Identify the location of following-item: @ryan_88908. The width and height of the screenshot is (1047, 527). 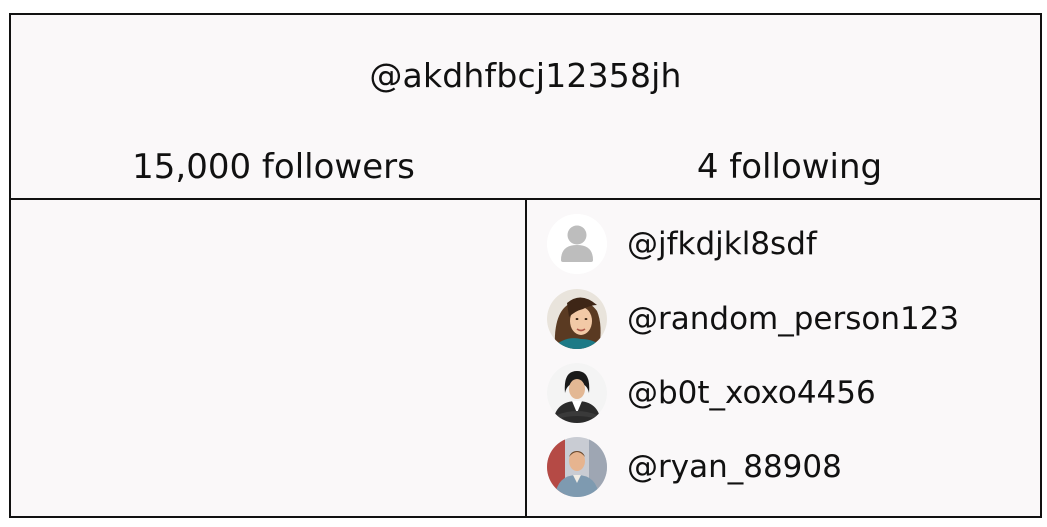
(694, 467).